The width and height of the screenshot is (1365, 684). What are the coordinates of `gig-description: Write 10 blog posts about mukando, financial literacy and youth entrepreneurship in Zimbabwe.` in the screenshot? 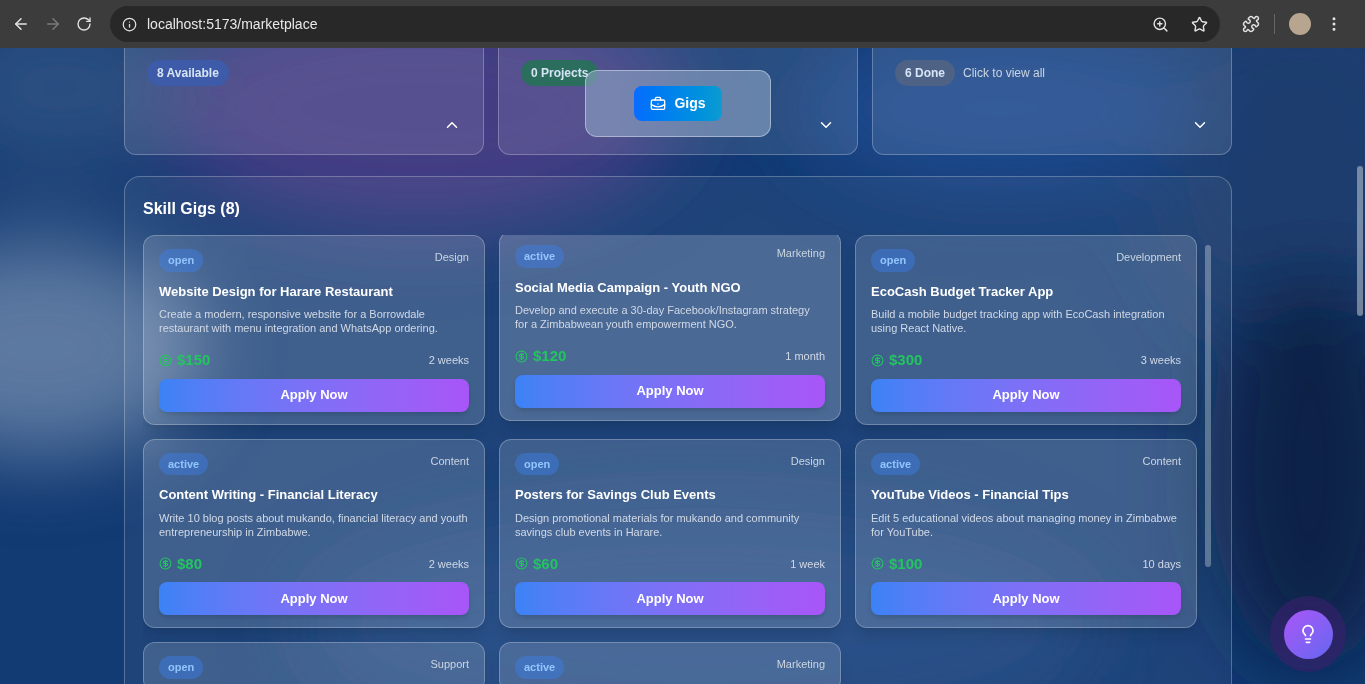 It's located at (314, 524).